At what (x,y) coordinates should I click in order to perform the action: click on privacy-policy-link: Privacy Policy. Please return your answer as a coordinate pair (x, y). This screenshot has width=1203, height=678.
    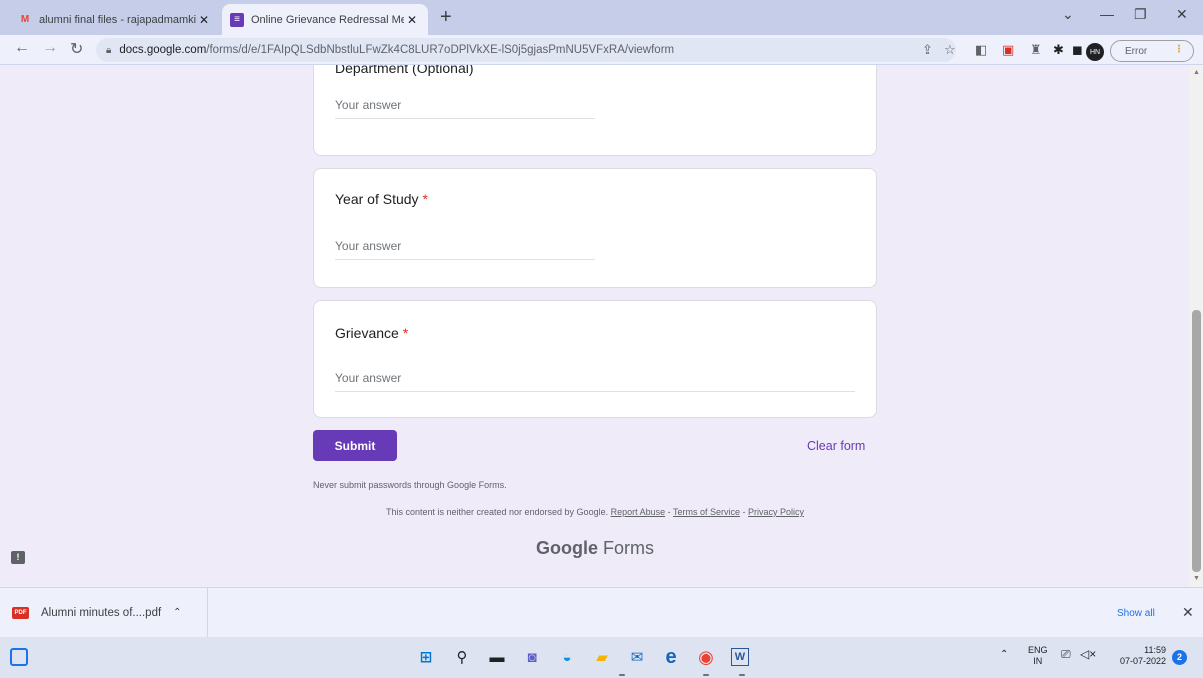
    Looking at the image, I should click on (776, 512).